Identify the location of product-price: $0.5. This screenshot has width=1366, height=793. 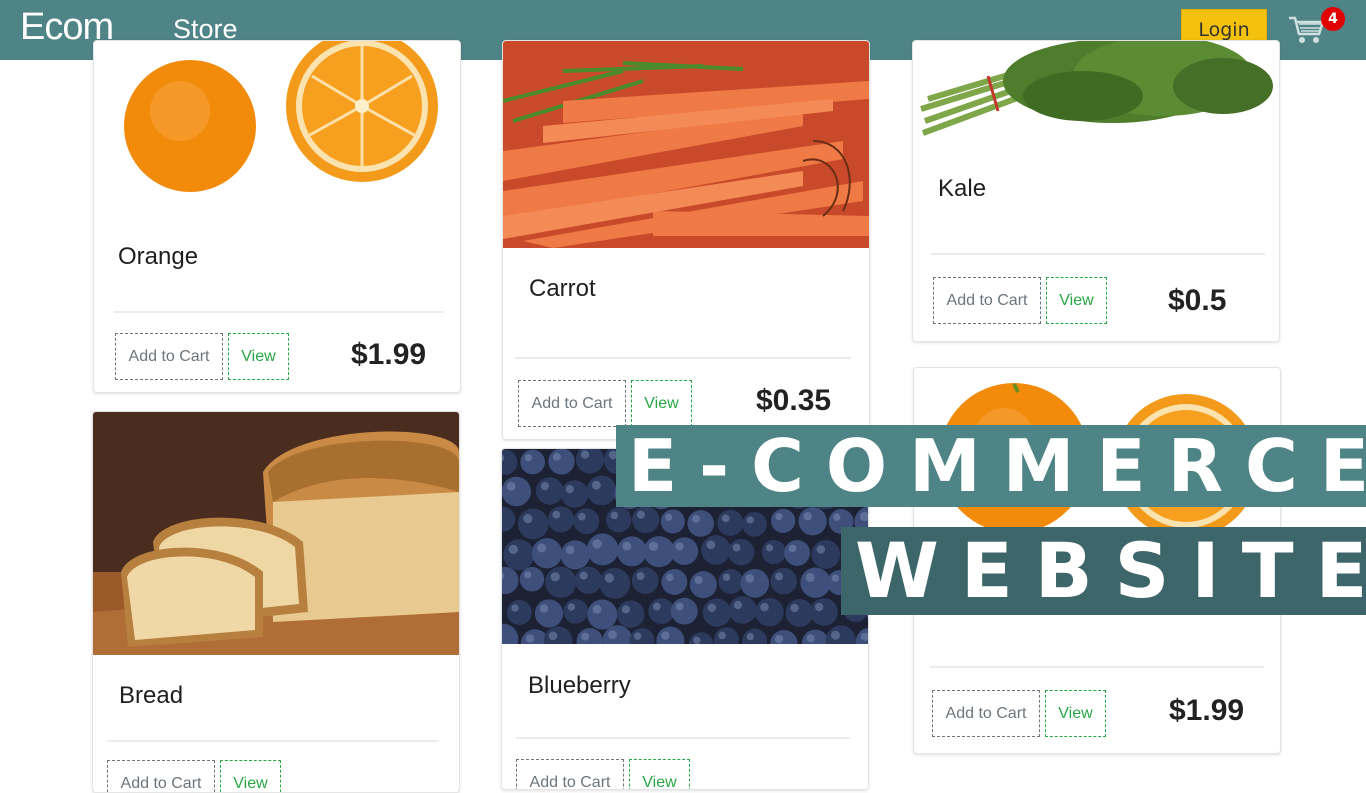
(1197, 301).